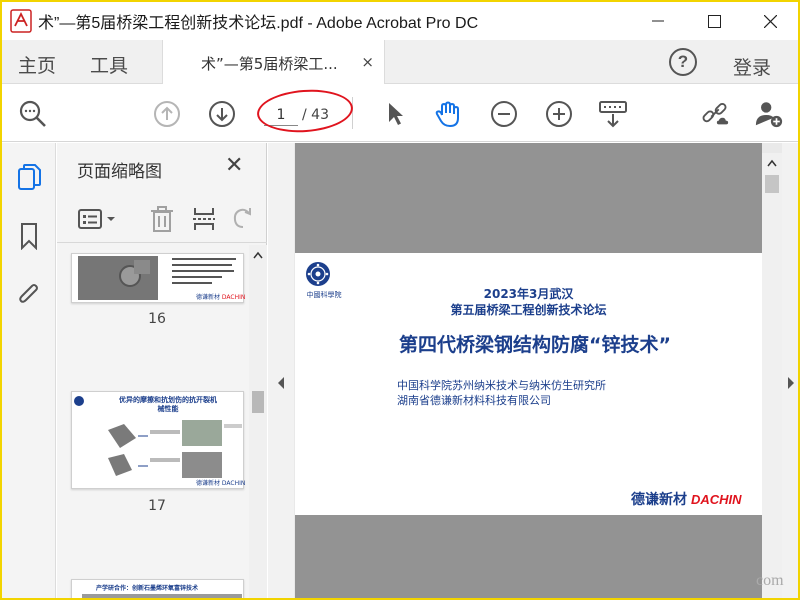 This screenshot has width=800, height=600. I want to click on page-total: / 43, so click(315, 115).